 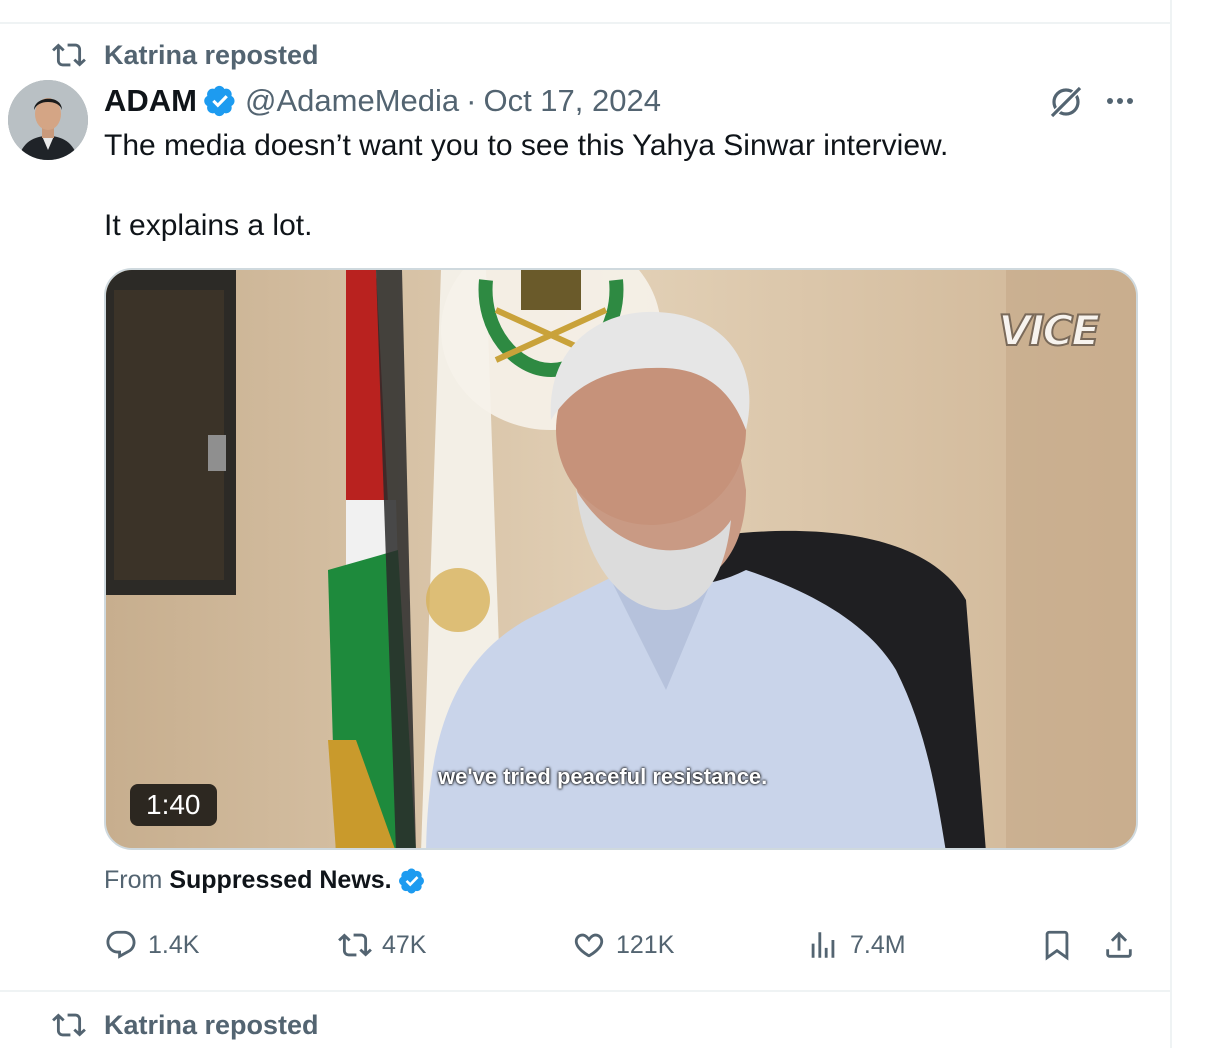 What do you see at coordinates (585, 23) in the screenshot?
I see `top-divider` at bounding box center [585, 23].